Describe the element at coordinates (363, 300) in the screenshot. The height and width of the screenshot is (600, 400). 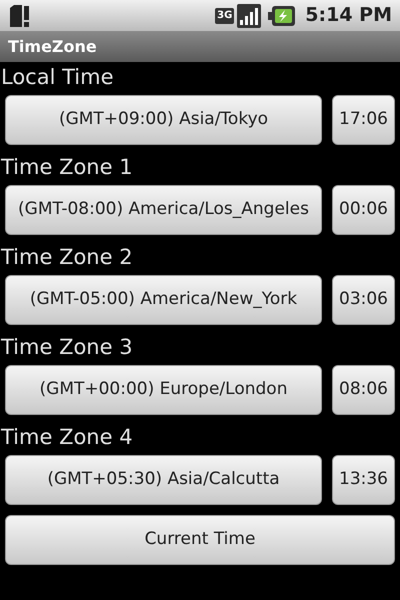
I see `time-button: 03:06` at that location.